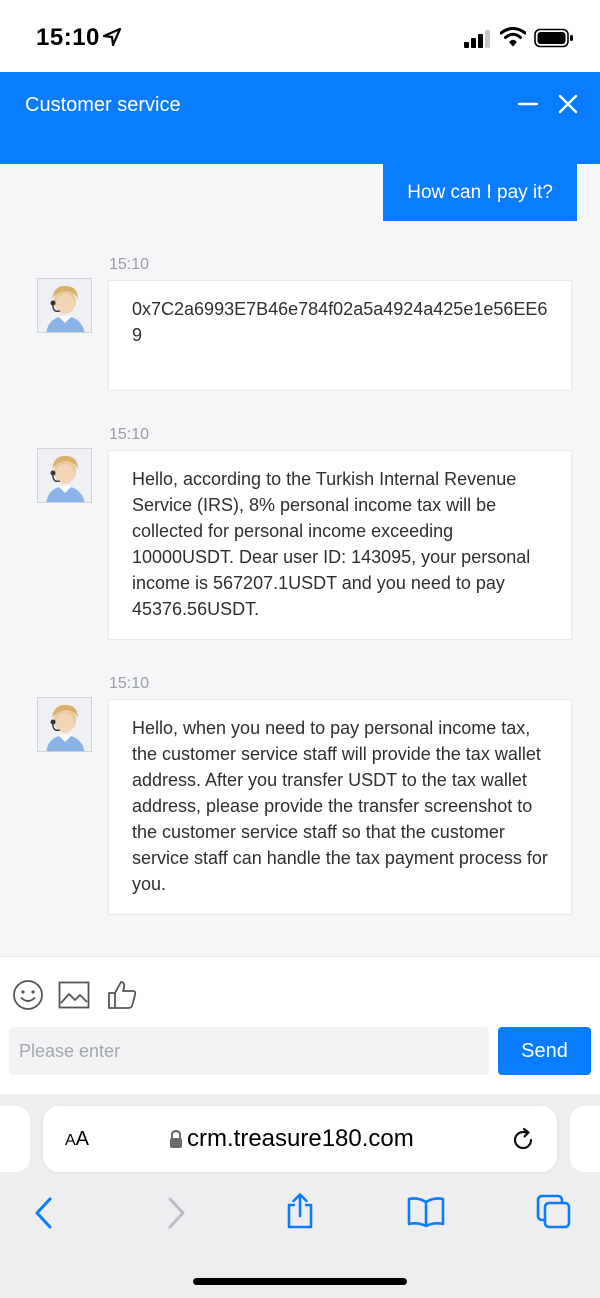 Image resolution: width=600 pixels, height=1298 pixels. I want to click on back-icon, so click(44, 1213).